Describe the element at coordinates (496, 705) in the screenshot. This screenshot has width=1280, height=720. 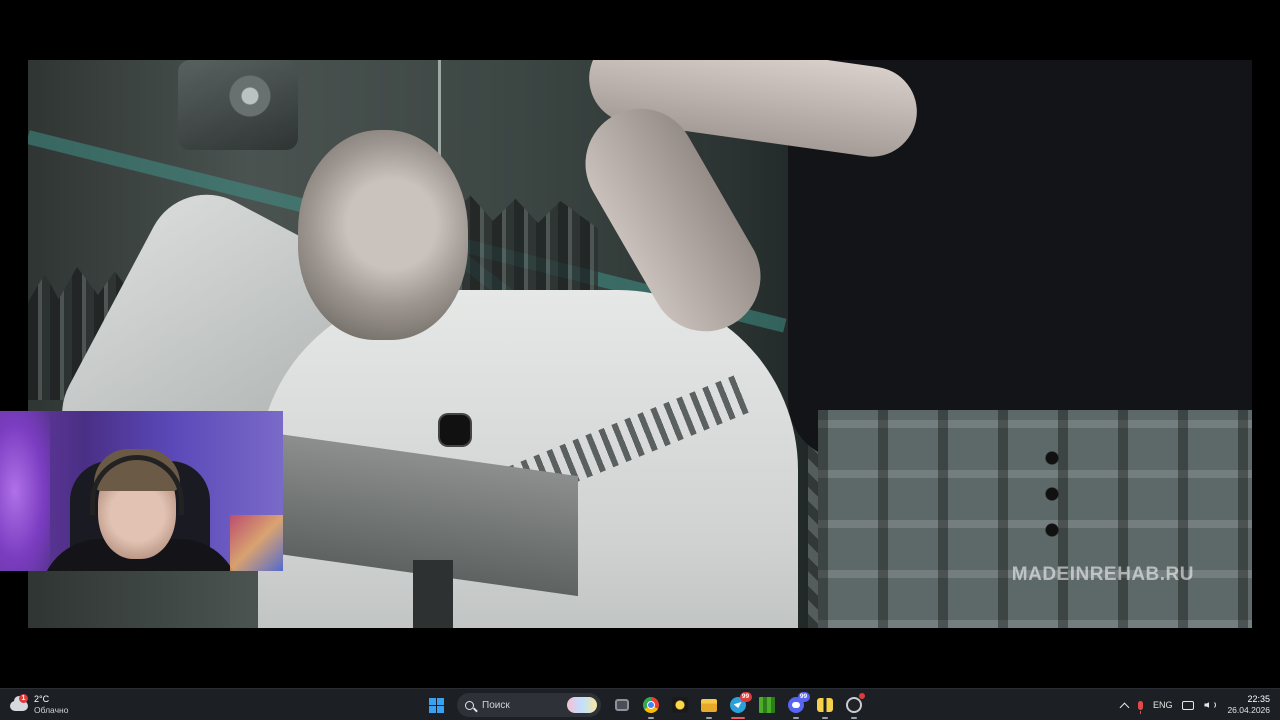
I see `search-label: Поиск` at that location.